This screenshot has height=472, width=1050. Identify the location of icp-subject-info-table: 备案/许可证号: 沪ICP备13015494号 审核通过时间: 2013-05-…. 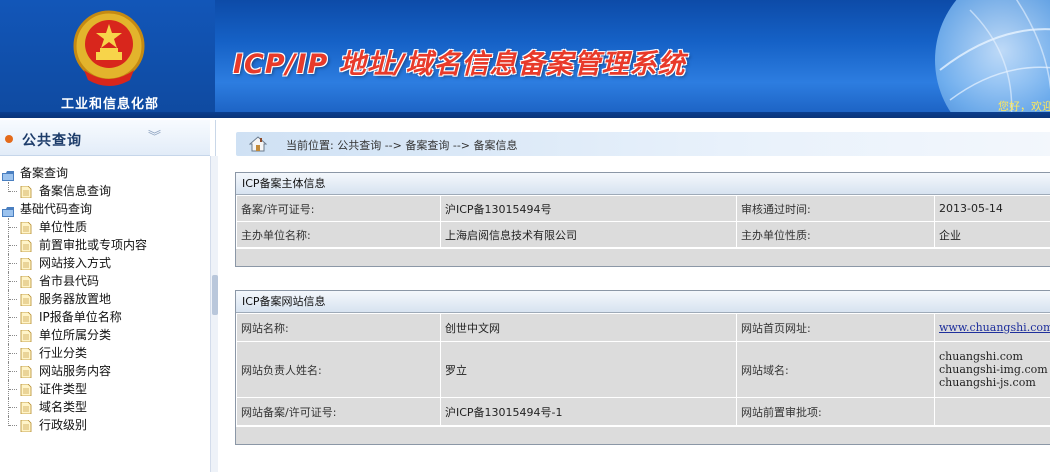
(643, 221).